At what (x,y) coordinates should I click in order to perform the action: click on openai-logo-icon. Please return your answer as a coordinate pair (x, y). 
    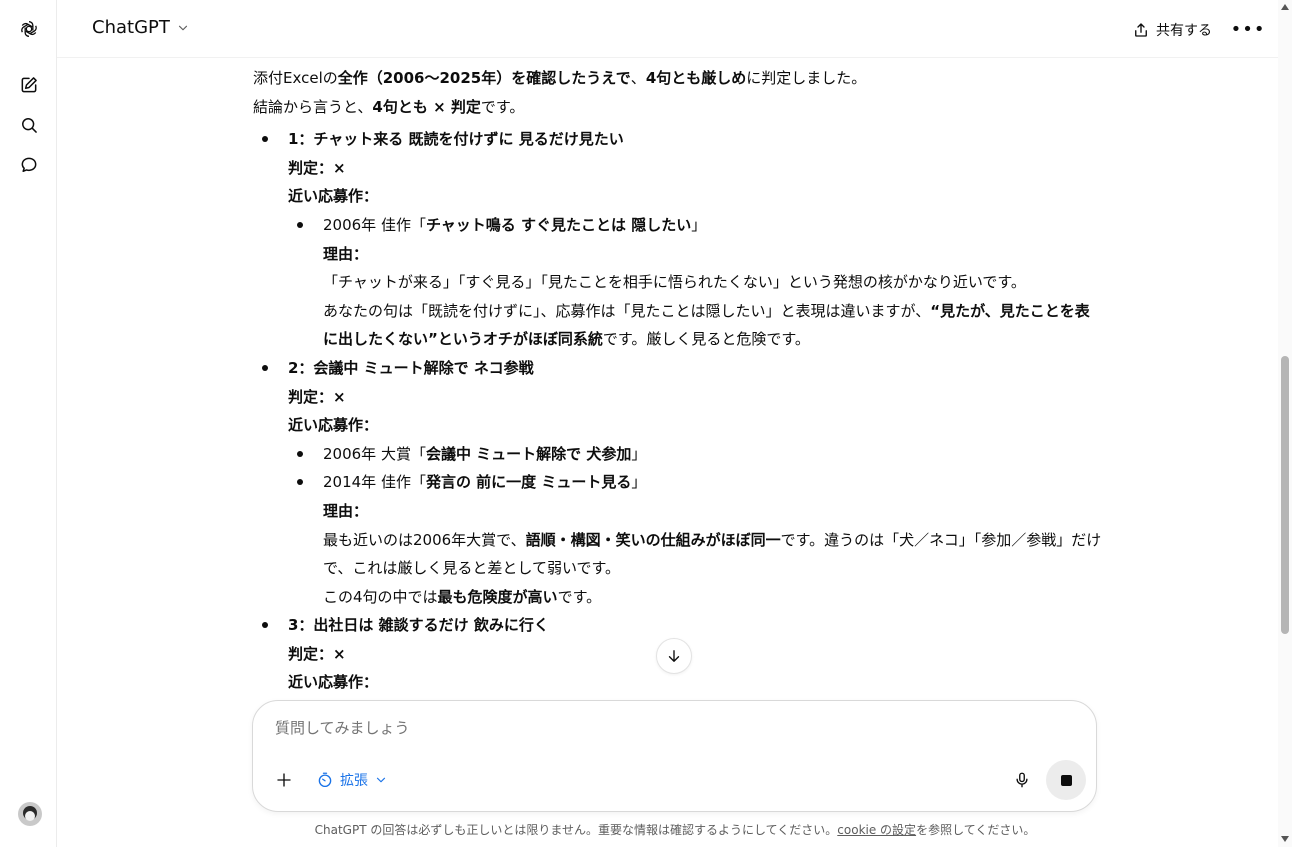
    Looking at the image, I should click on (29, 29).